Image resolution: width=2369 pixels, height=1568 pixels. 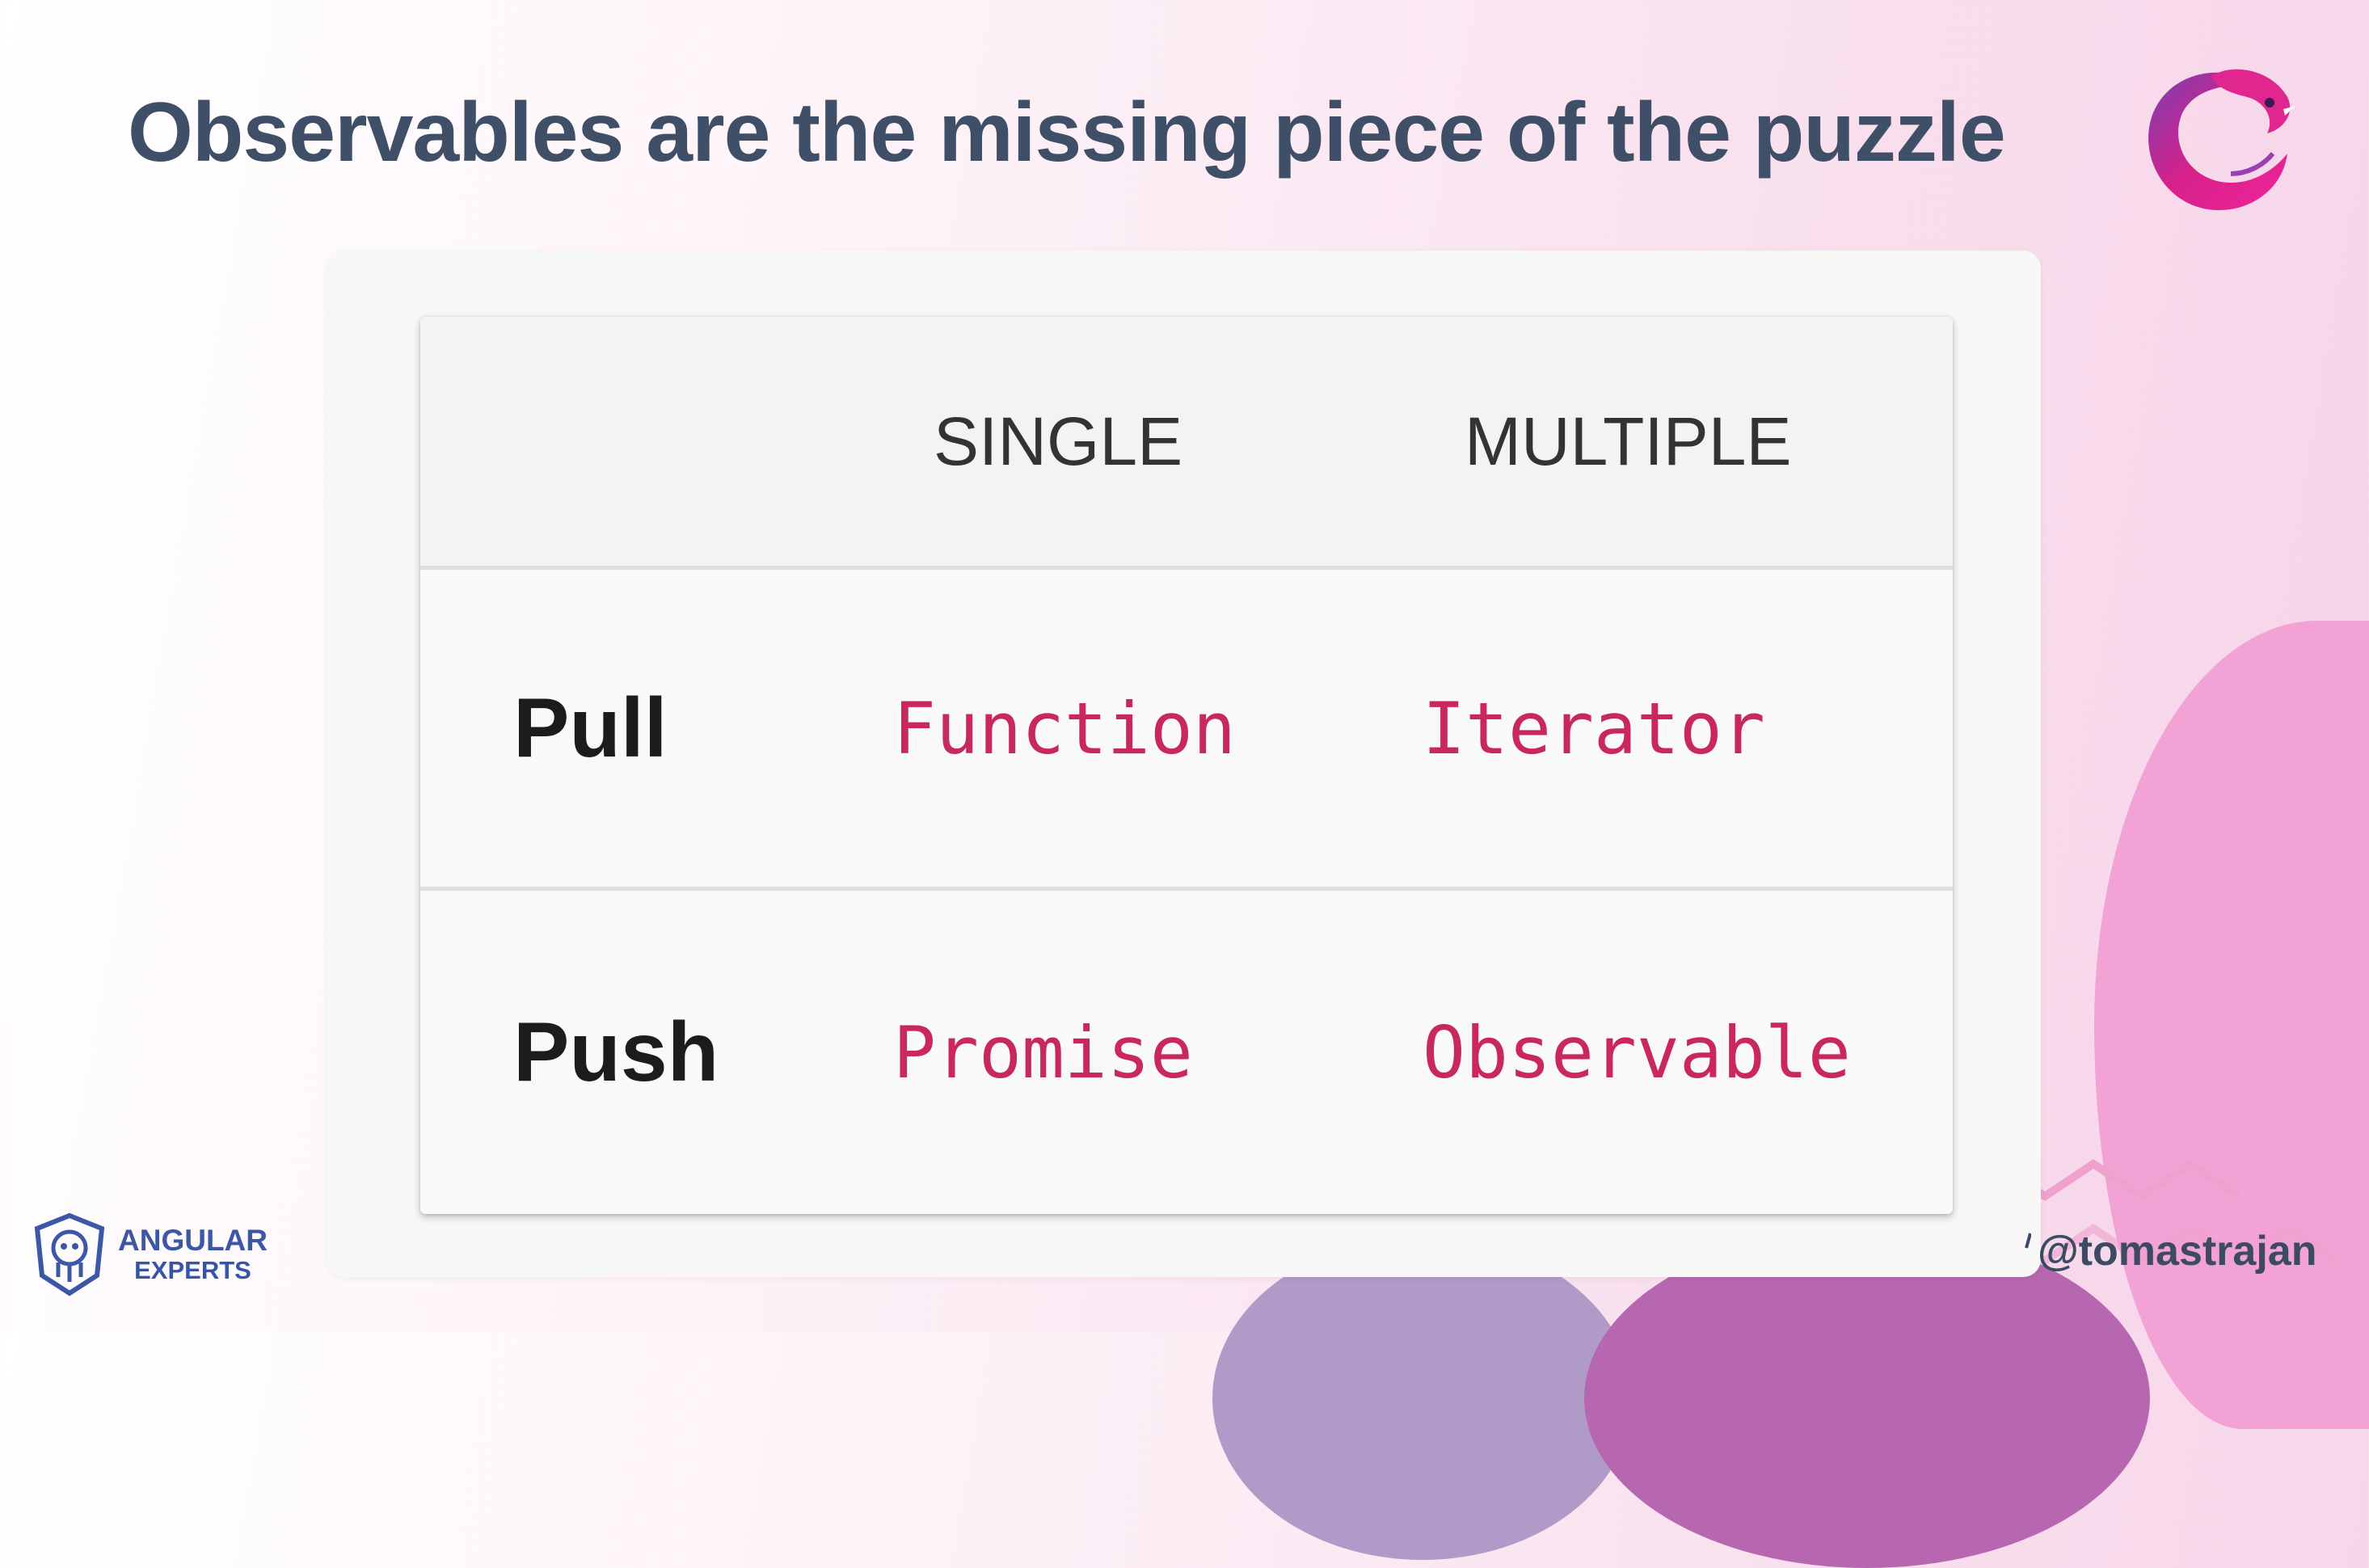 I want to click on table-row-pull: Pull Function Iterator, so click(x=1186, y=731).